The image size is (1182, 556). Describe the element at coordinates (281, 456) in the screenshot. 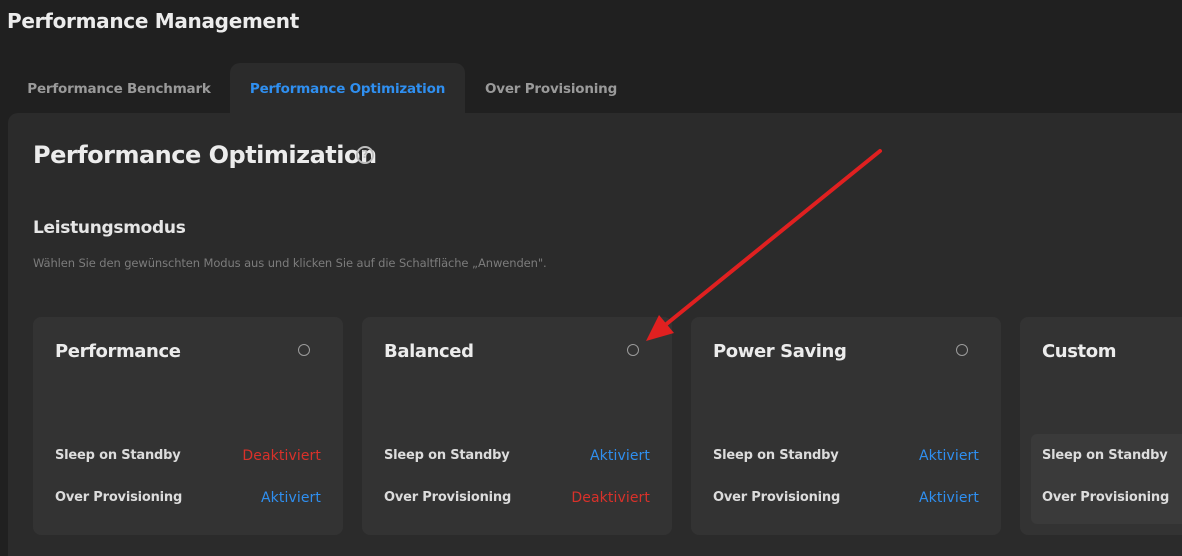

I see `sleep-on-standby-status: Deaktiviert` at that location.